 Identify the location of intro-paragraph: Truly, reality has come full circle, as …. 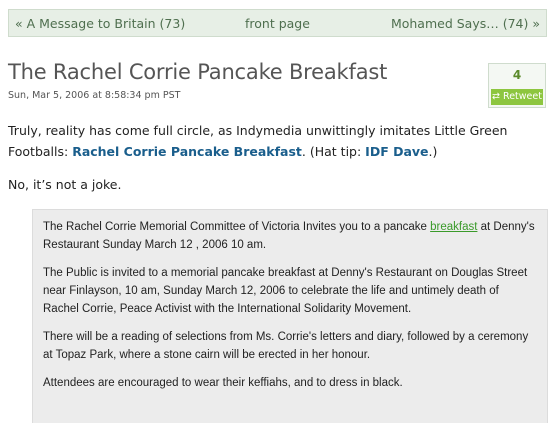
(278, 141).